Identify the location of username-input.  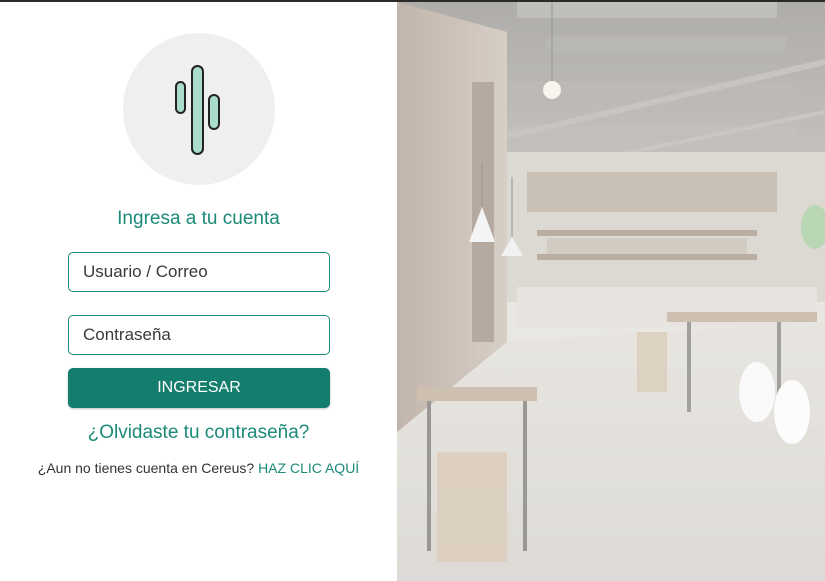
(199, 272).